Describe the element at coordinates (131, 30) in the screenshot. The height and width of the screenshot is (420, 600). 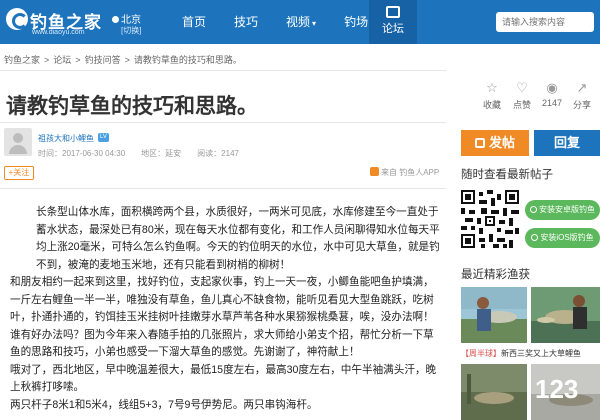
I see `city-switch-link: [切换]` at that location.